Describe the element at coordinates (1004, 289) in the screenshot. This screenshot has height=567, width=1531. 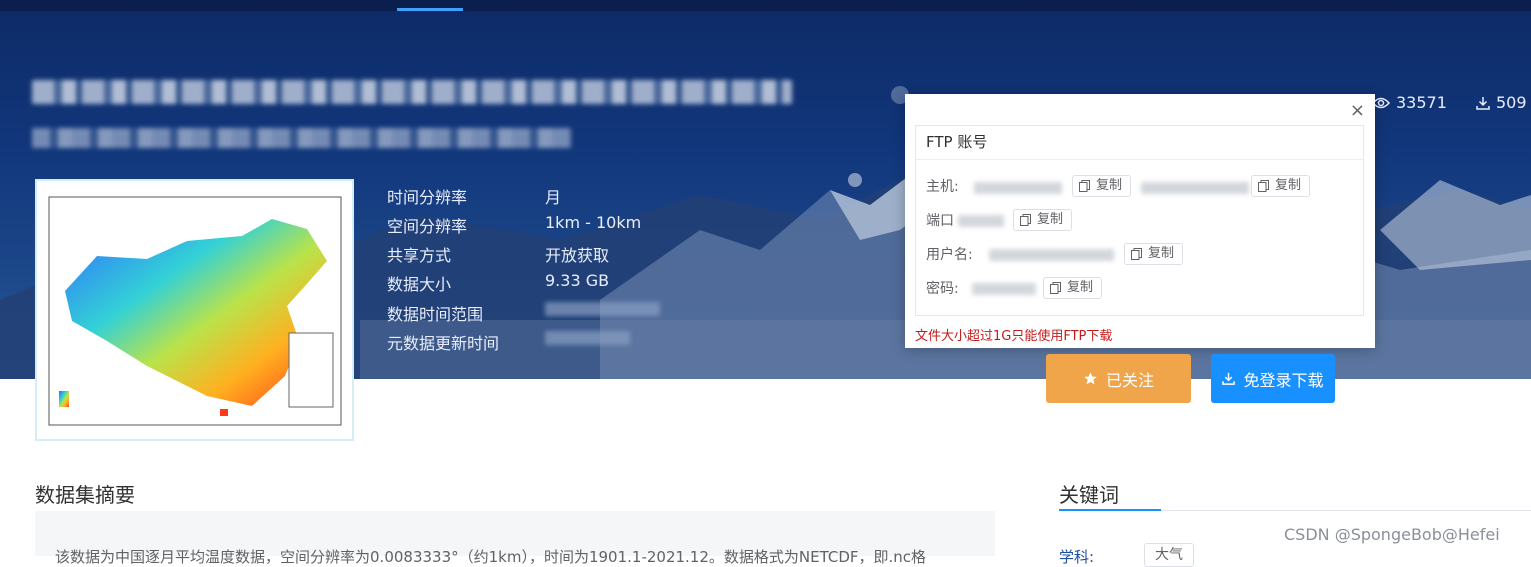
I see `redacted-password` at that location.